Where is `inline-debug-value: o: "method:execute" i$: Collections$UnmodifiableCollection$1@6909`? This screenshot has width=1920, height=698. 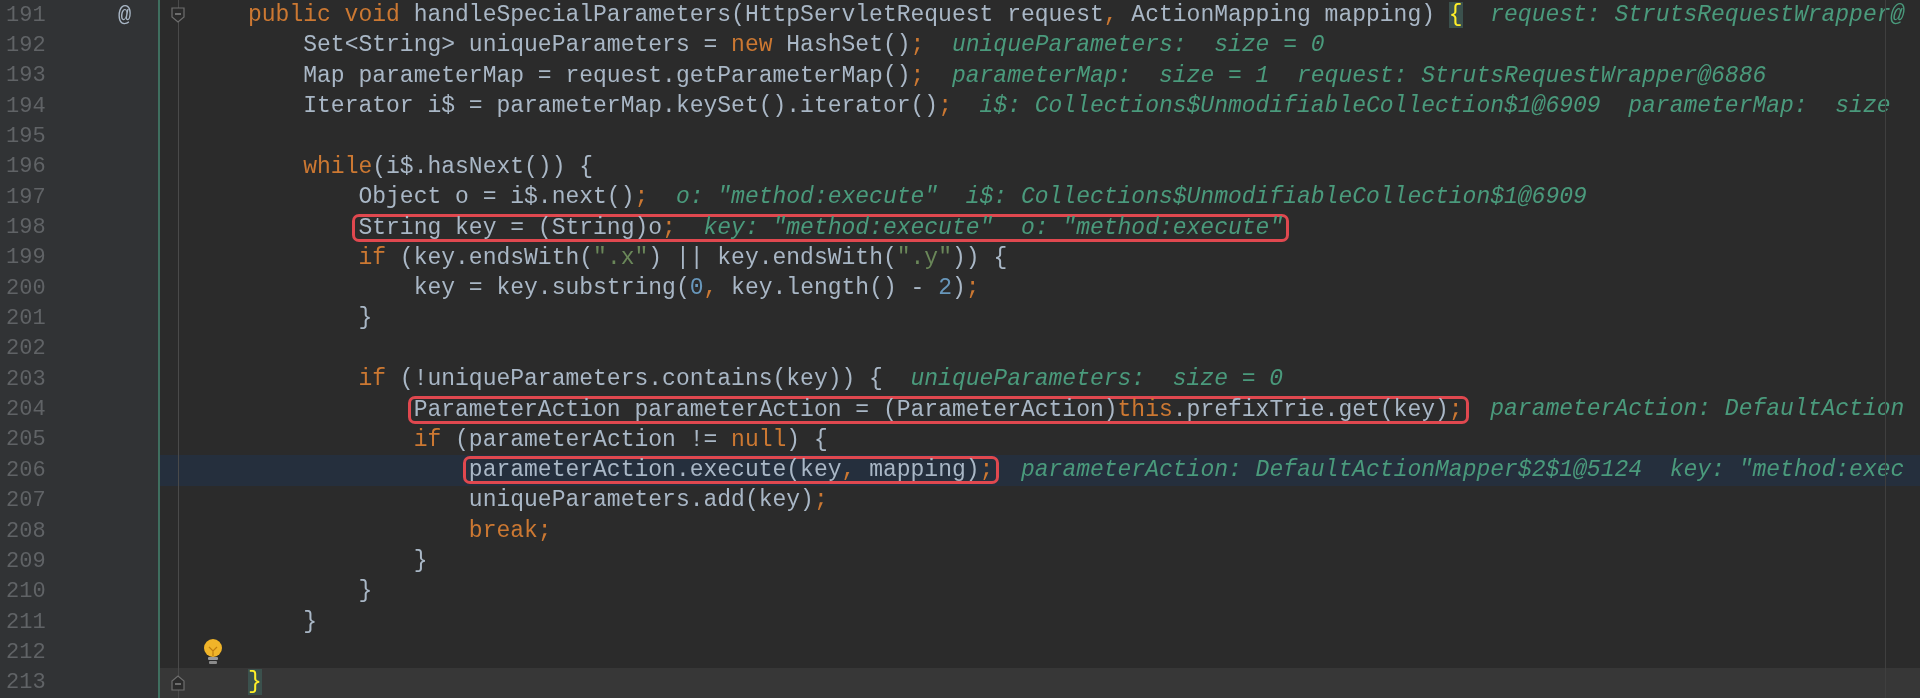 inline-debug-value: o: "method:execute" i$: Collections$UnmodifiableCollection$1@6909 is located at coordinates (1131, 197).